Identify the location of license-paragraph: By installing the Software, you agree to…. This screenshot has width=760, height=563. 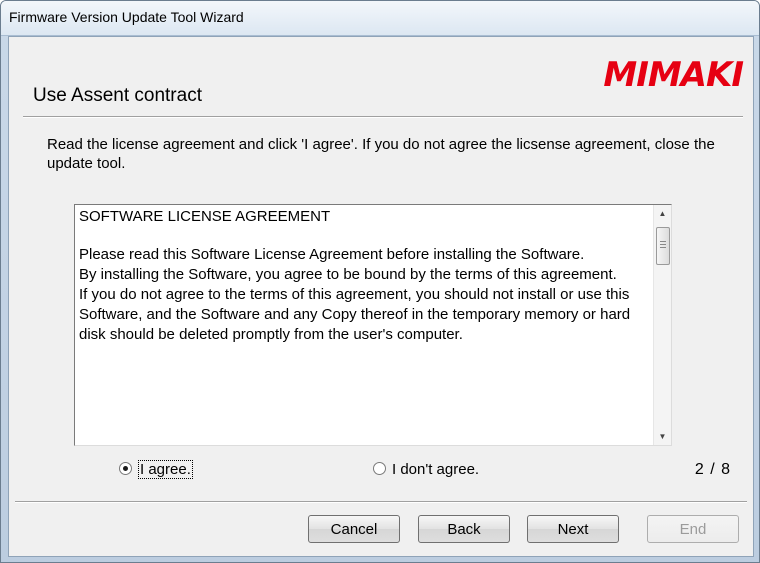
(348, 274).